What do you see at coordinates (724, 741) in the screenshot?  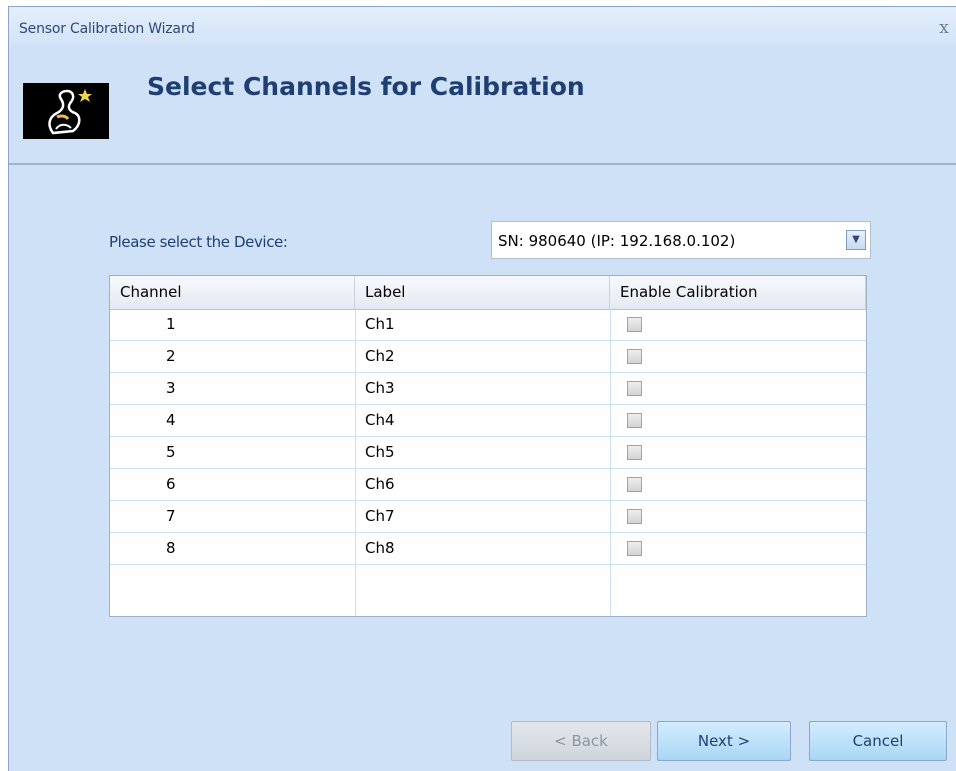 I see `next-button: Next >` at bounding box center [724, 741].